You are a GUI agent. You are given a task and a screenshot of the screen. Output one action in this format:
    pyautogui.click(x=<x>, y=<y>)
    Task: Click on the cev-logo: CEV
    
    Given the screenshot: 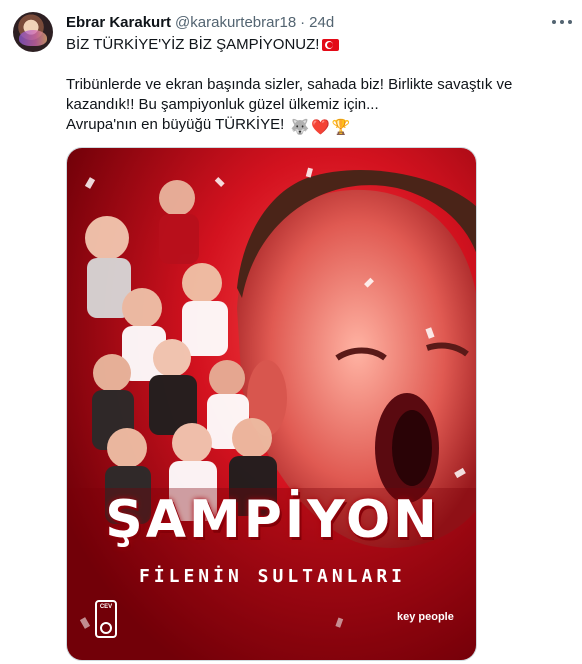 What is the action you would take?
    pyautogui.click(x=106, y=619)
    